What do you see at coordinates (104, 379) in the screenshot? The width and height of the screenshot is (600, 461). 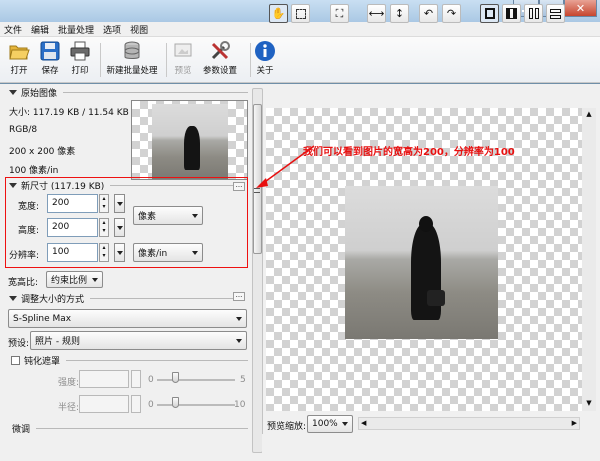 I see `strength-input` at bounding box center [104, 379].